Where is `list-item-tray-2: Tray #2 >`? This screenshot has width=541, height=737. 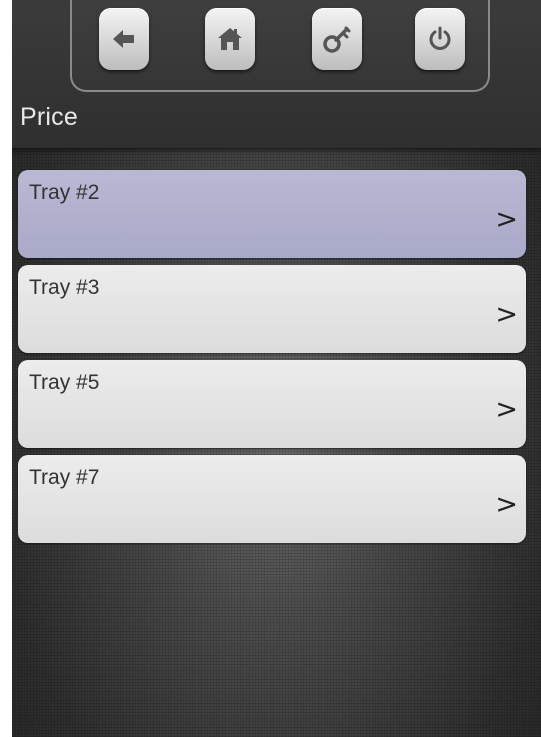 list-item-tray-2: Tray #2 > is located at coordinates (272, 214).